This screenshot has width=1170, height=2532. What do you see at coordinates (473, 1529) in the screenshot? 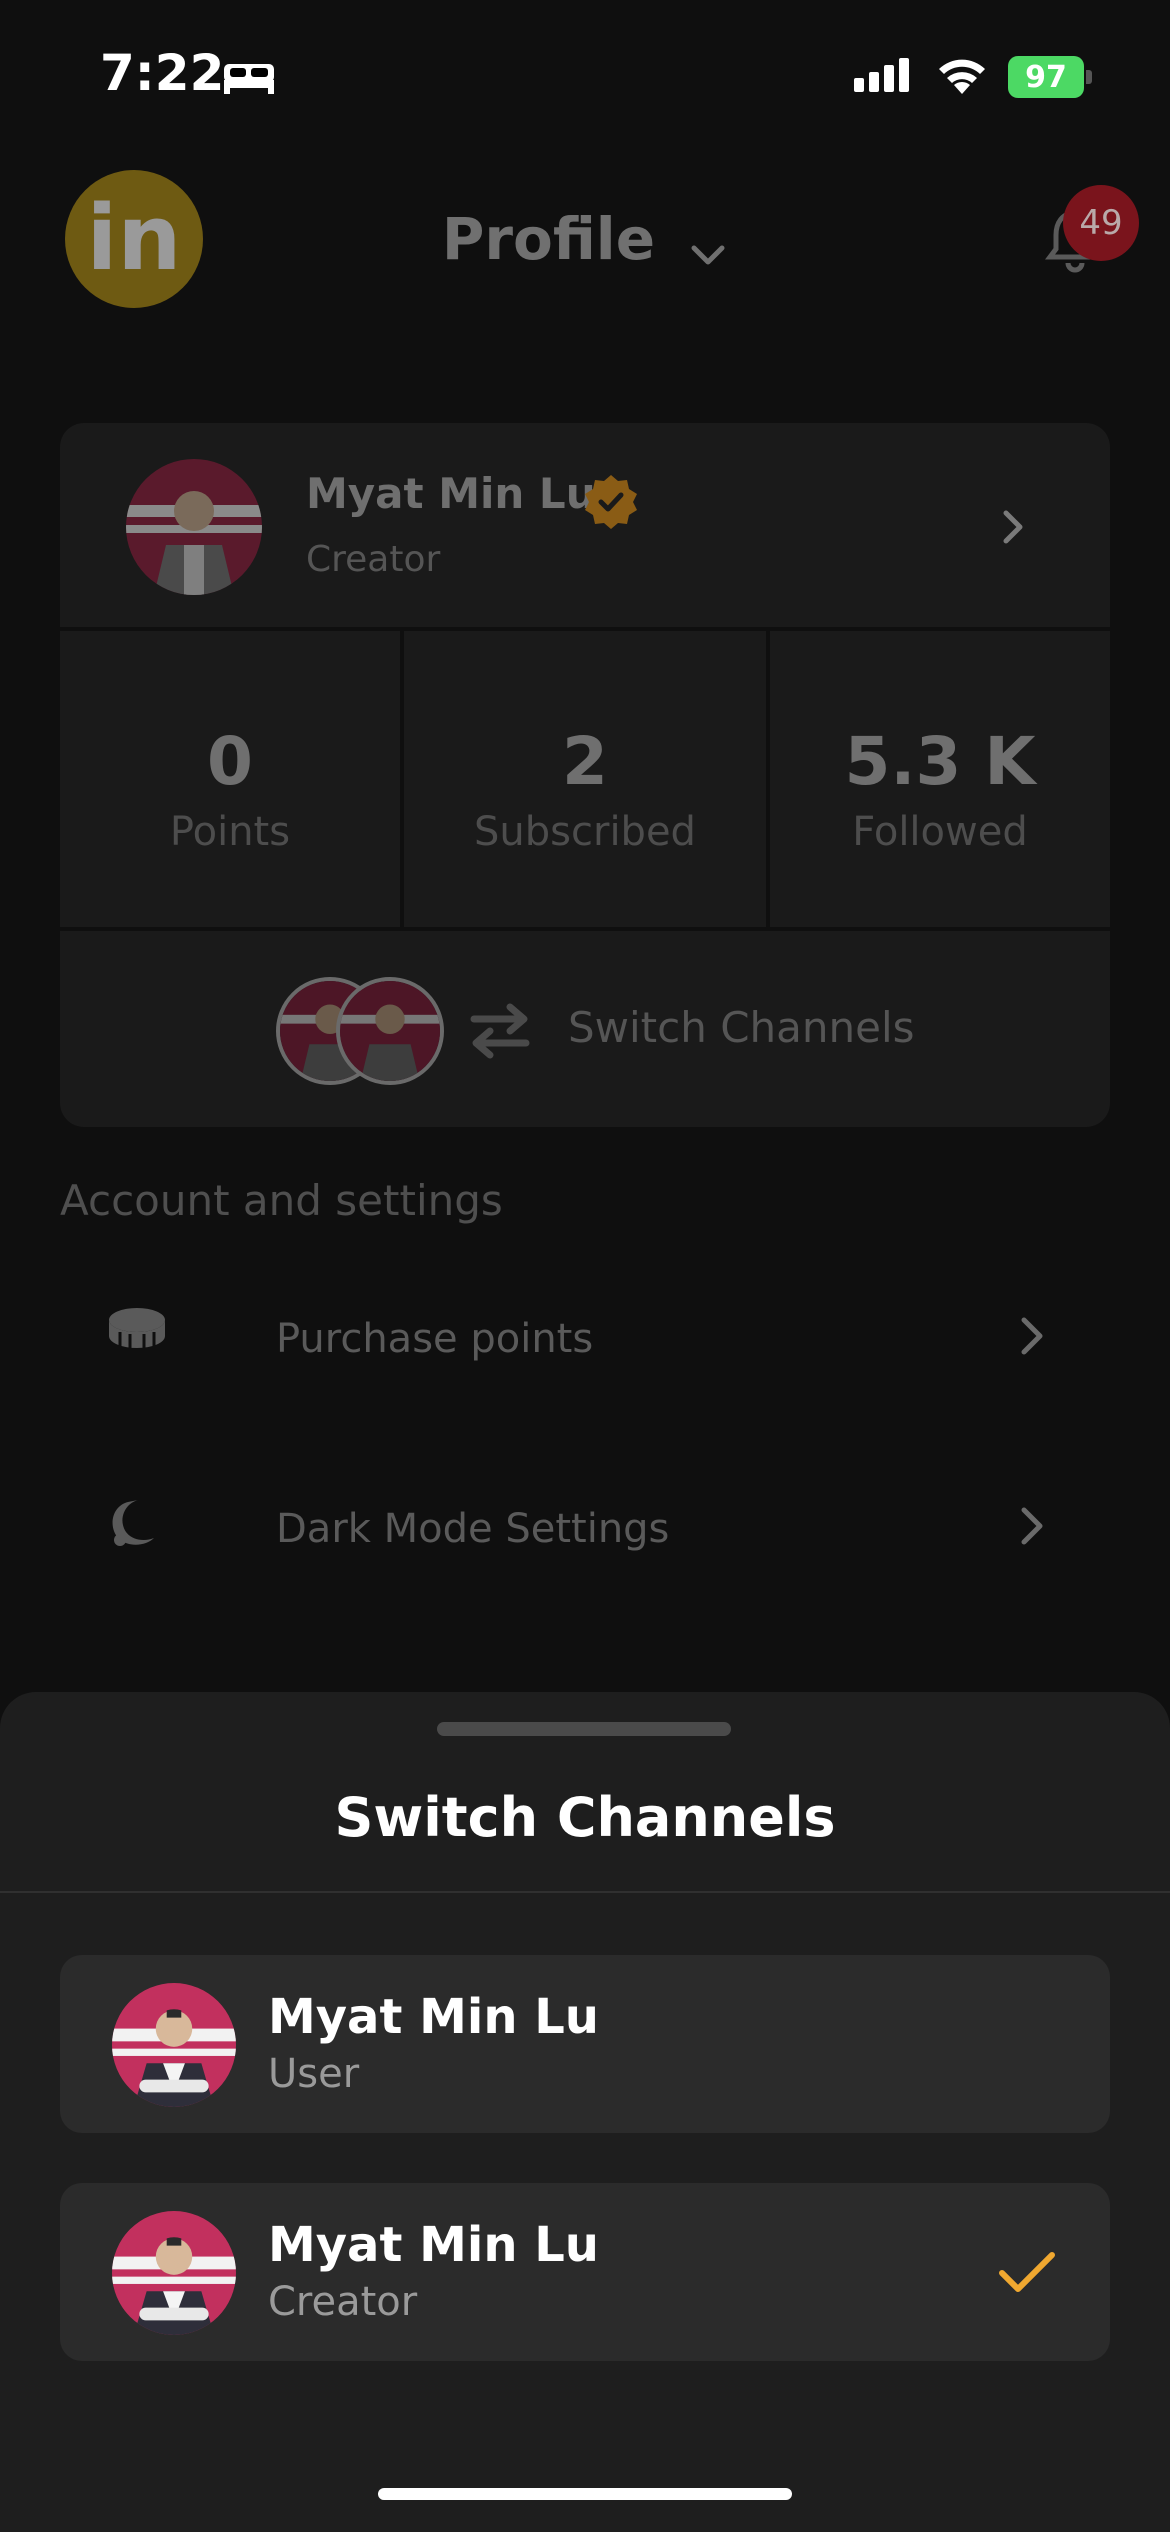
I see `row-label: Dark Mode Settings` at bounding box center [473, 1529].